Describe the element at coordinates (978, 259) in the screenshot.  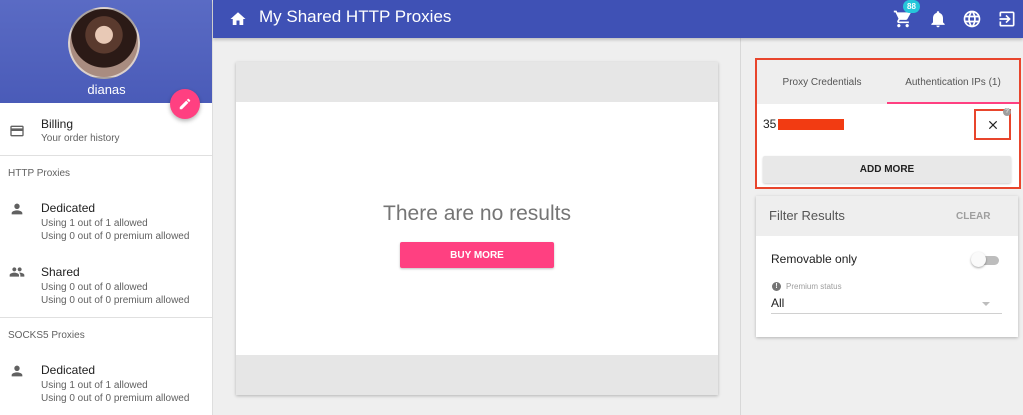
I see `toggle-knob` at that location.